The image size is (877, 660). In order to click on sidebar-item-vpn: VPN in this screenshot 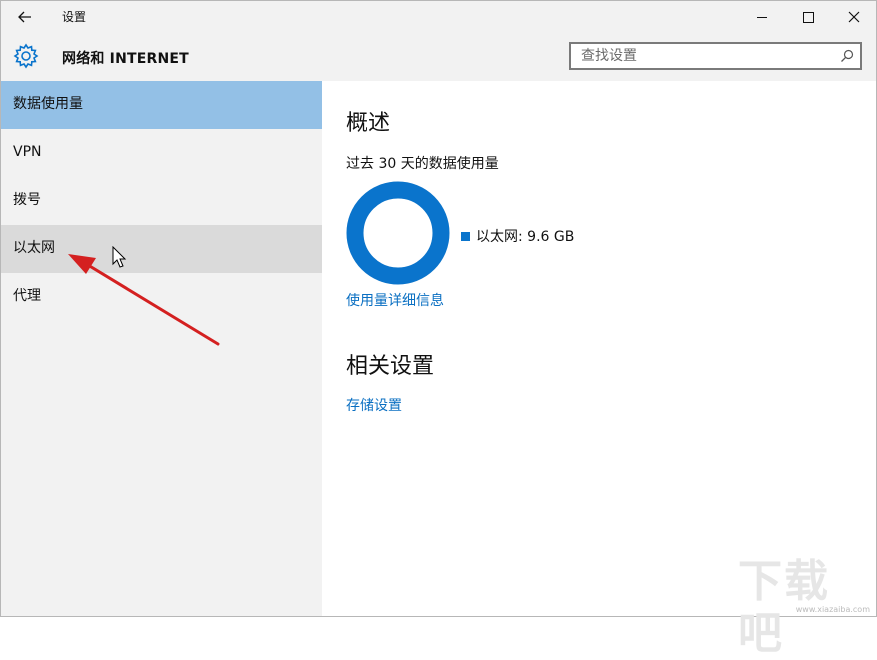, I will do `click(161, 153)`.